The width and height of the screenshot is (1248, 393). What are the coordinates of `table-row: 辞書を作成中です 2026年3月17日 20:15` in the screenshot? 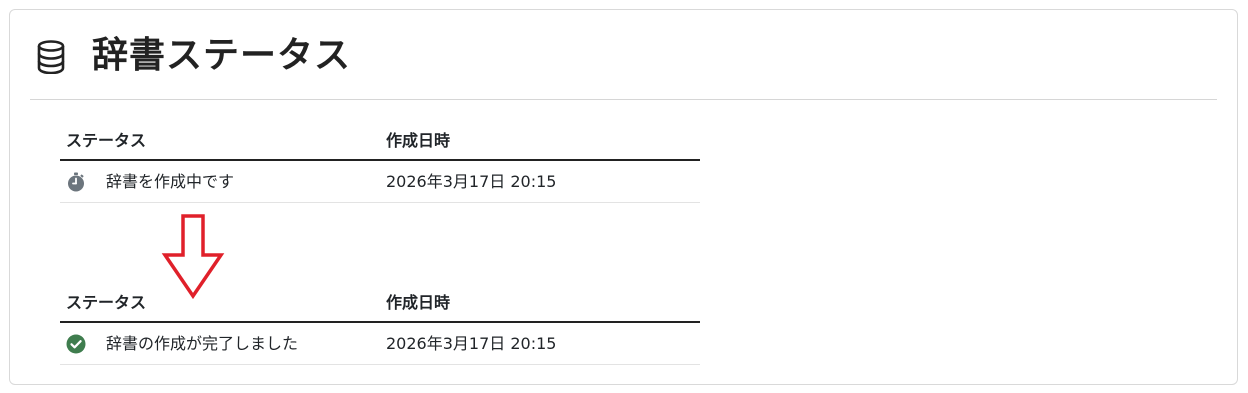 It's located at (380, 182).